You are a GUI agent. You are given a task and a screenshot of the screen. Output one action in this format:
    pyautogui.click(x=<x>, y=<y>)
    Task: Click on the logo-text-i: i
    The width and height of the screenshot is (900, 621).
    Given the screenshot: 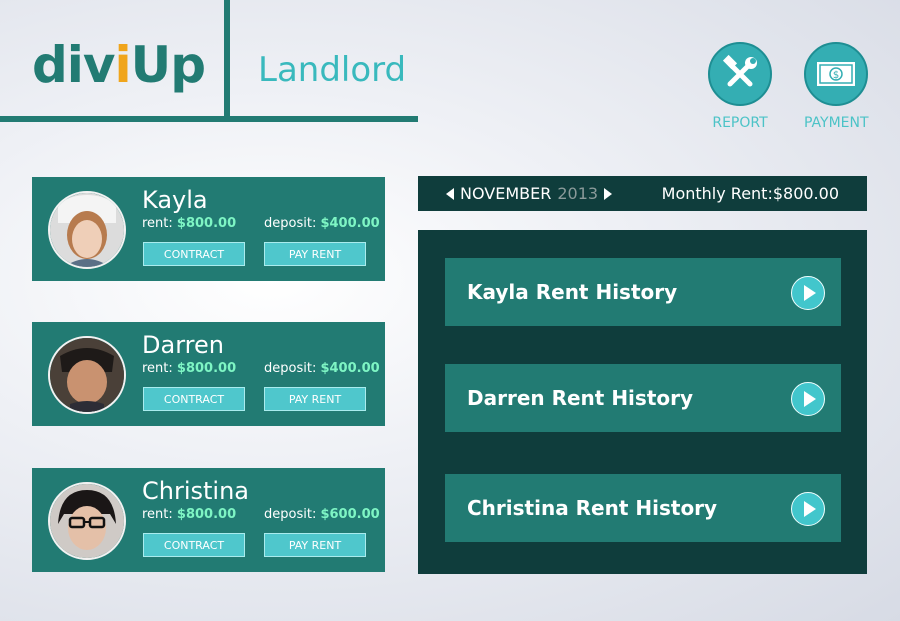 What is the action you would take?
    pyautogui.click(x=123, y=65)
    